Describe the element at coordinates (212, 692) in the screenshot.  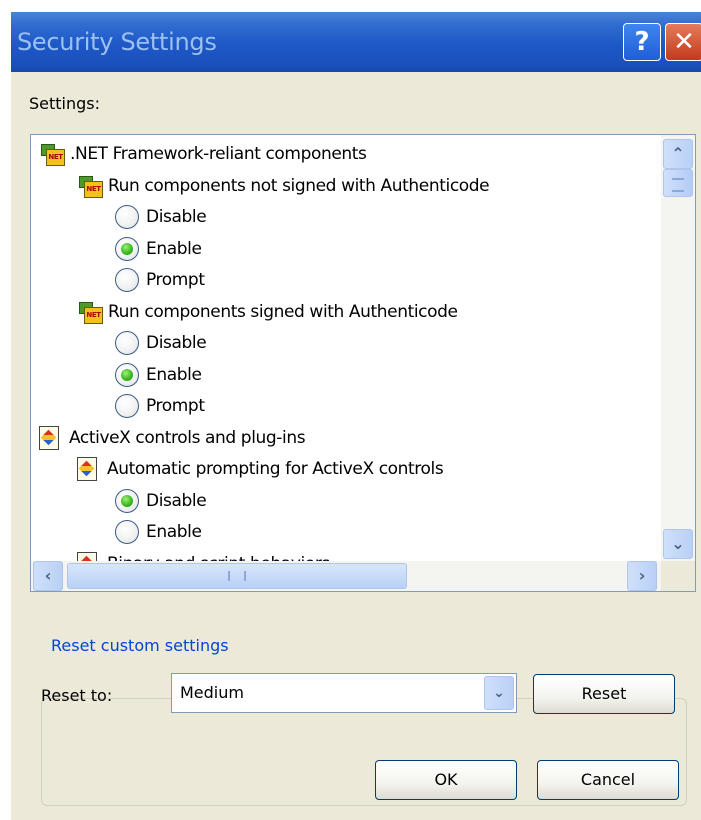
I see `reset-level-value: Medium` at that location.